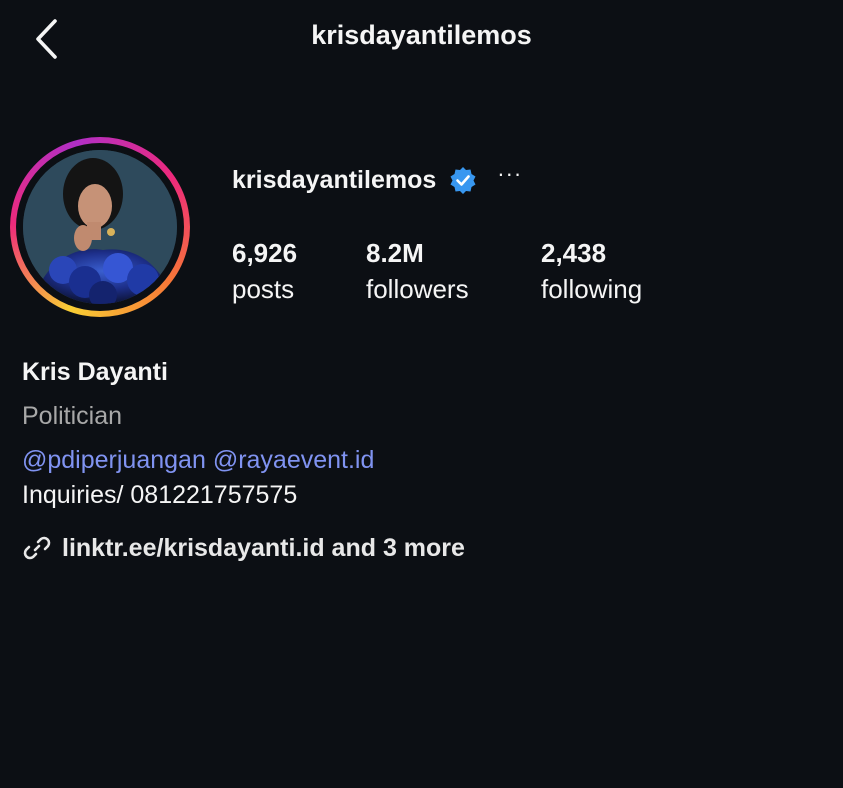 The image size is (843, 788). Describe the element at coordinates (294, 460) in the screenshot. I see `mention-link-rayaevent: @rayaevent.id` at that location.